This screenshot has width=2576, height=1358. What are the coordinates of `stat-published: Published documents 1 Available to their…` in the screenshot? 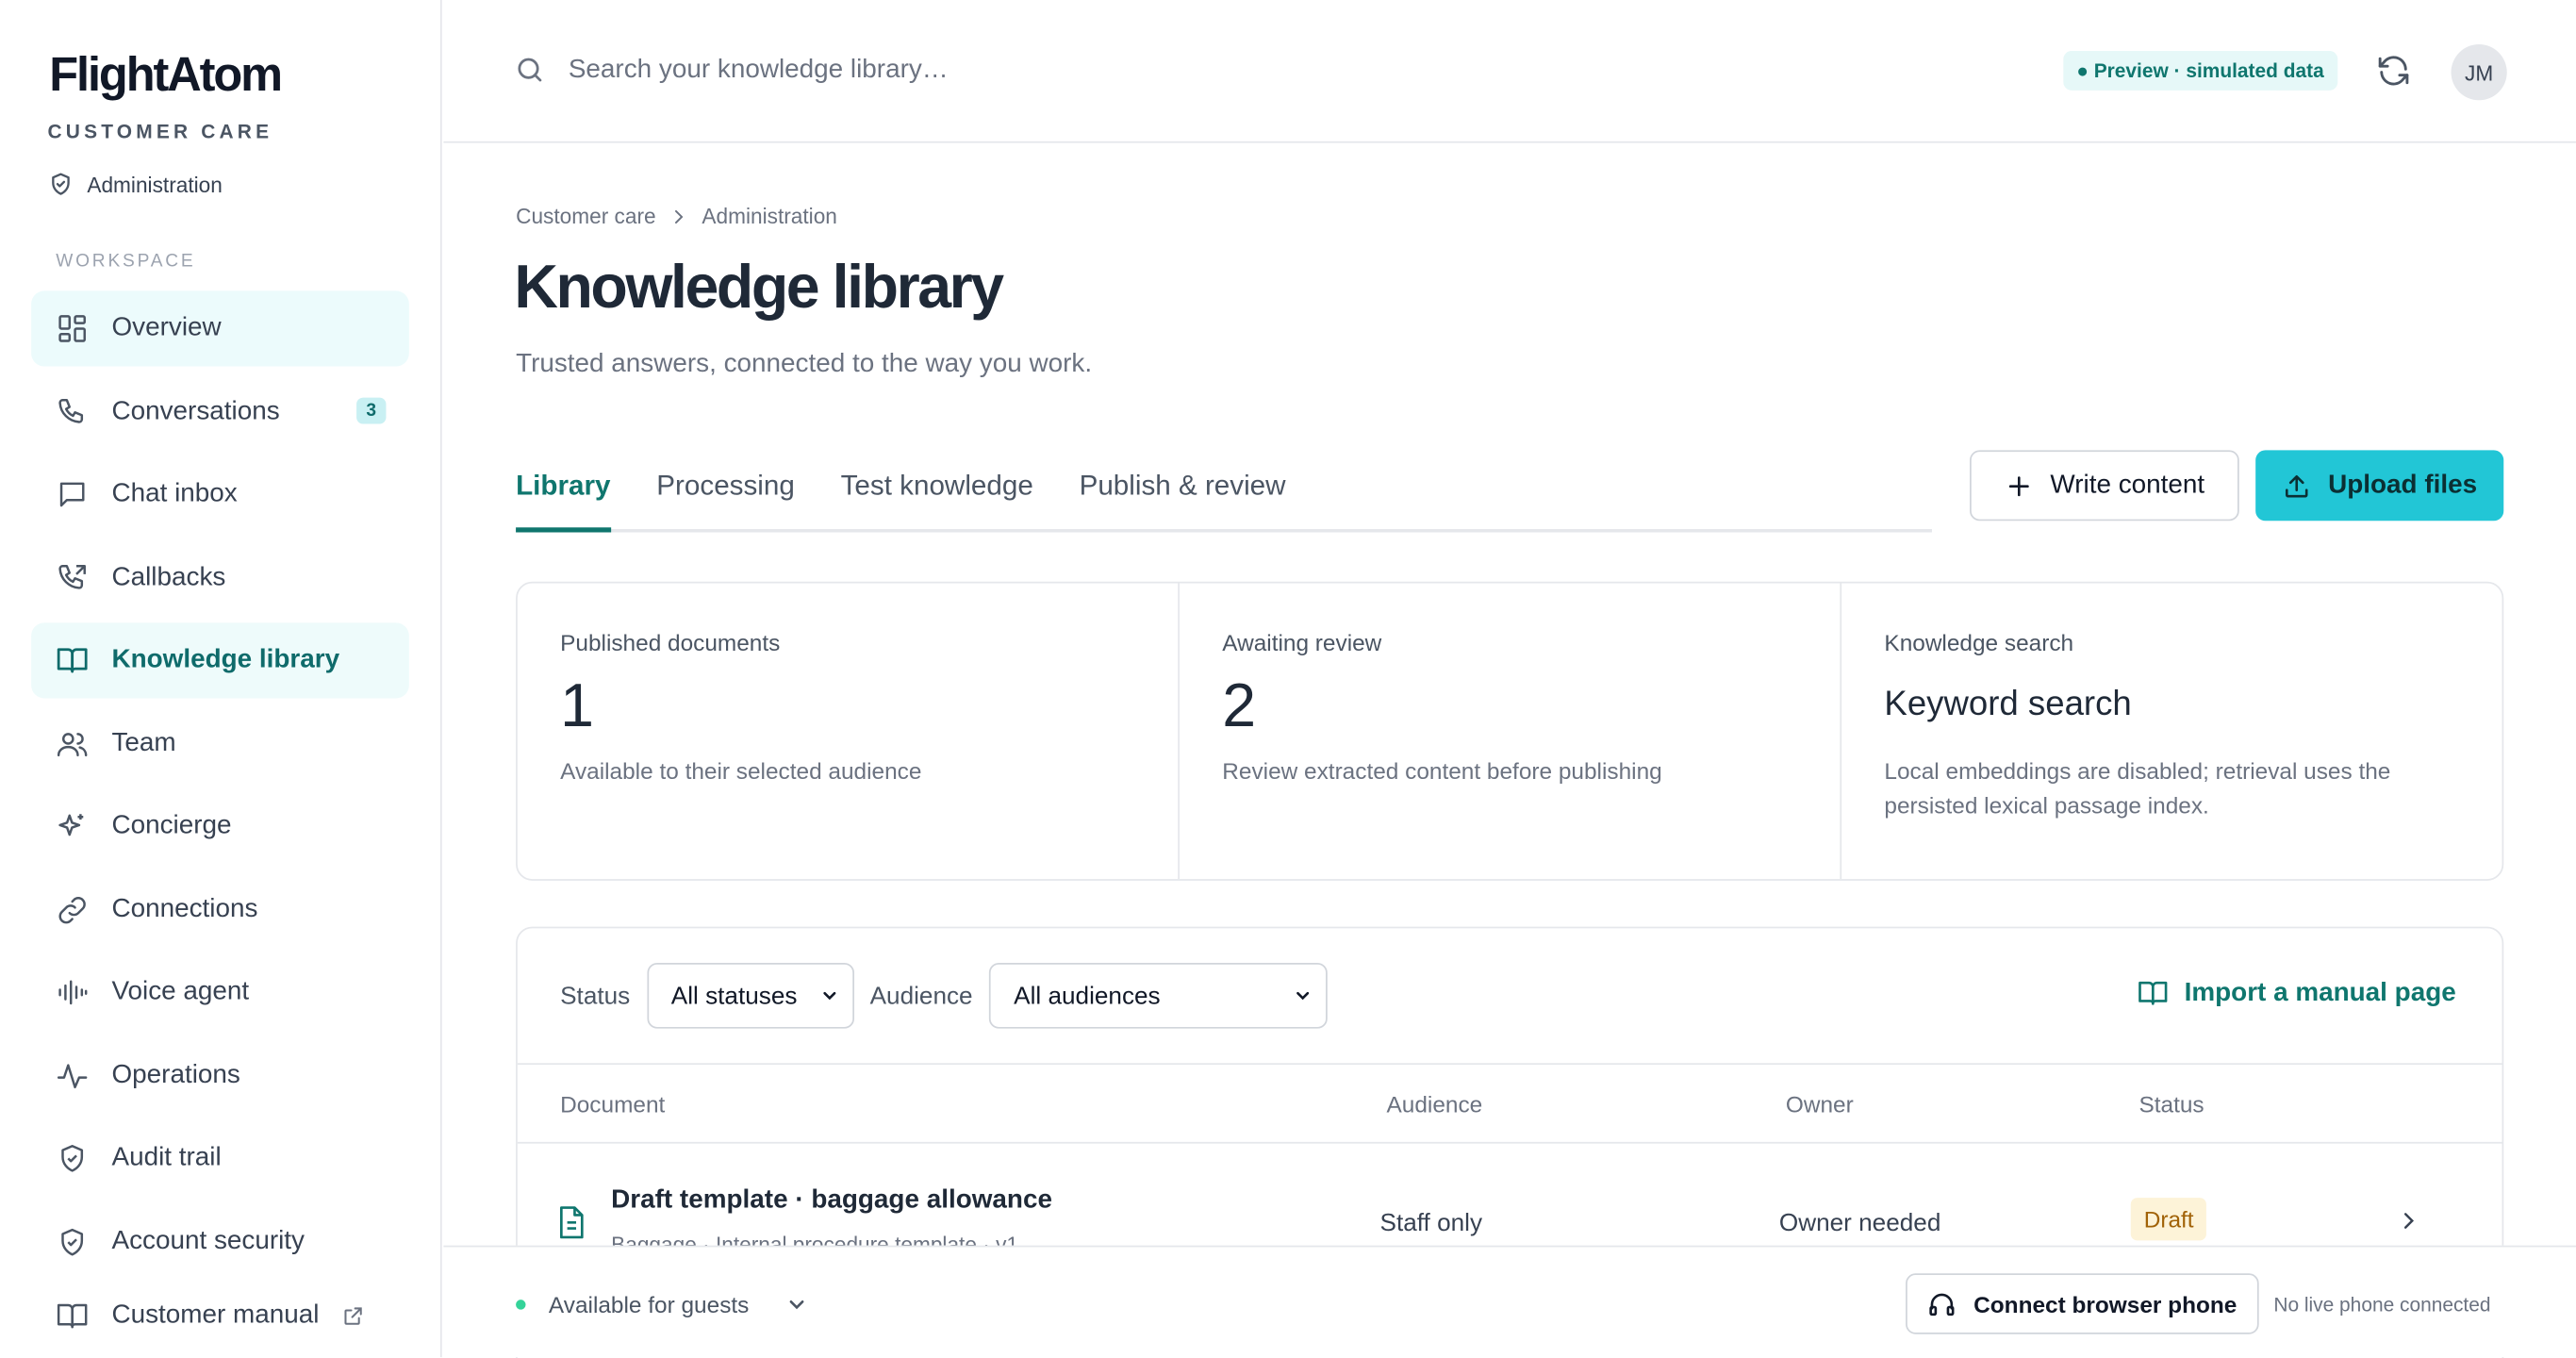 It's located at (849, 731).